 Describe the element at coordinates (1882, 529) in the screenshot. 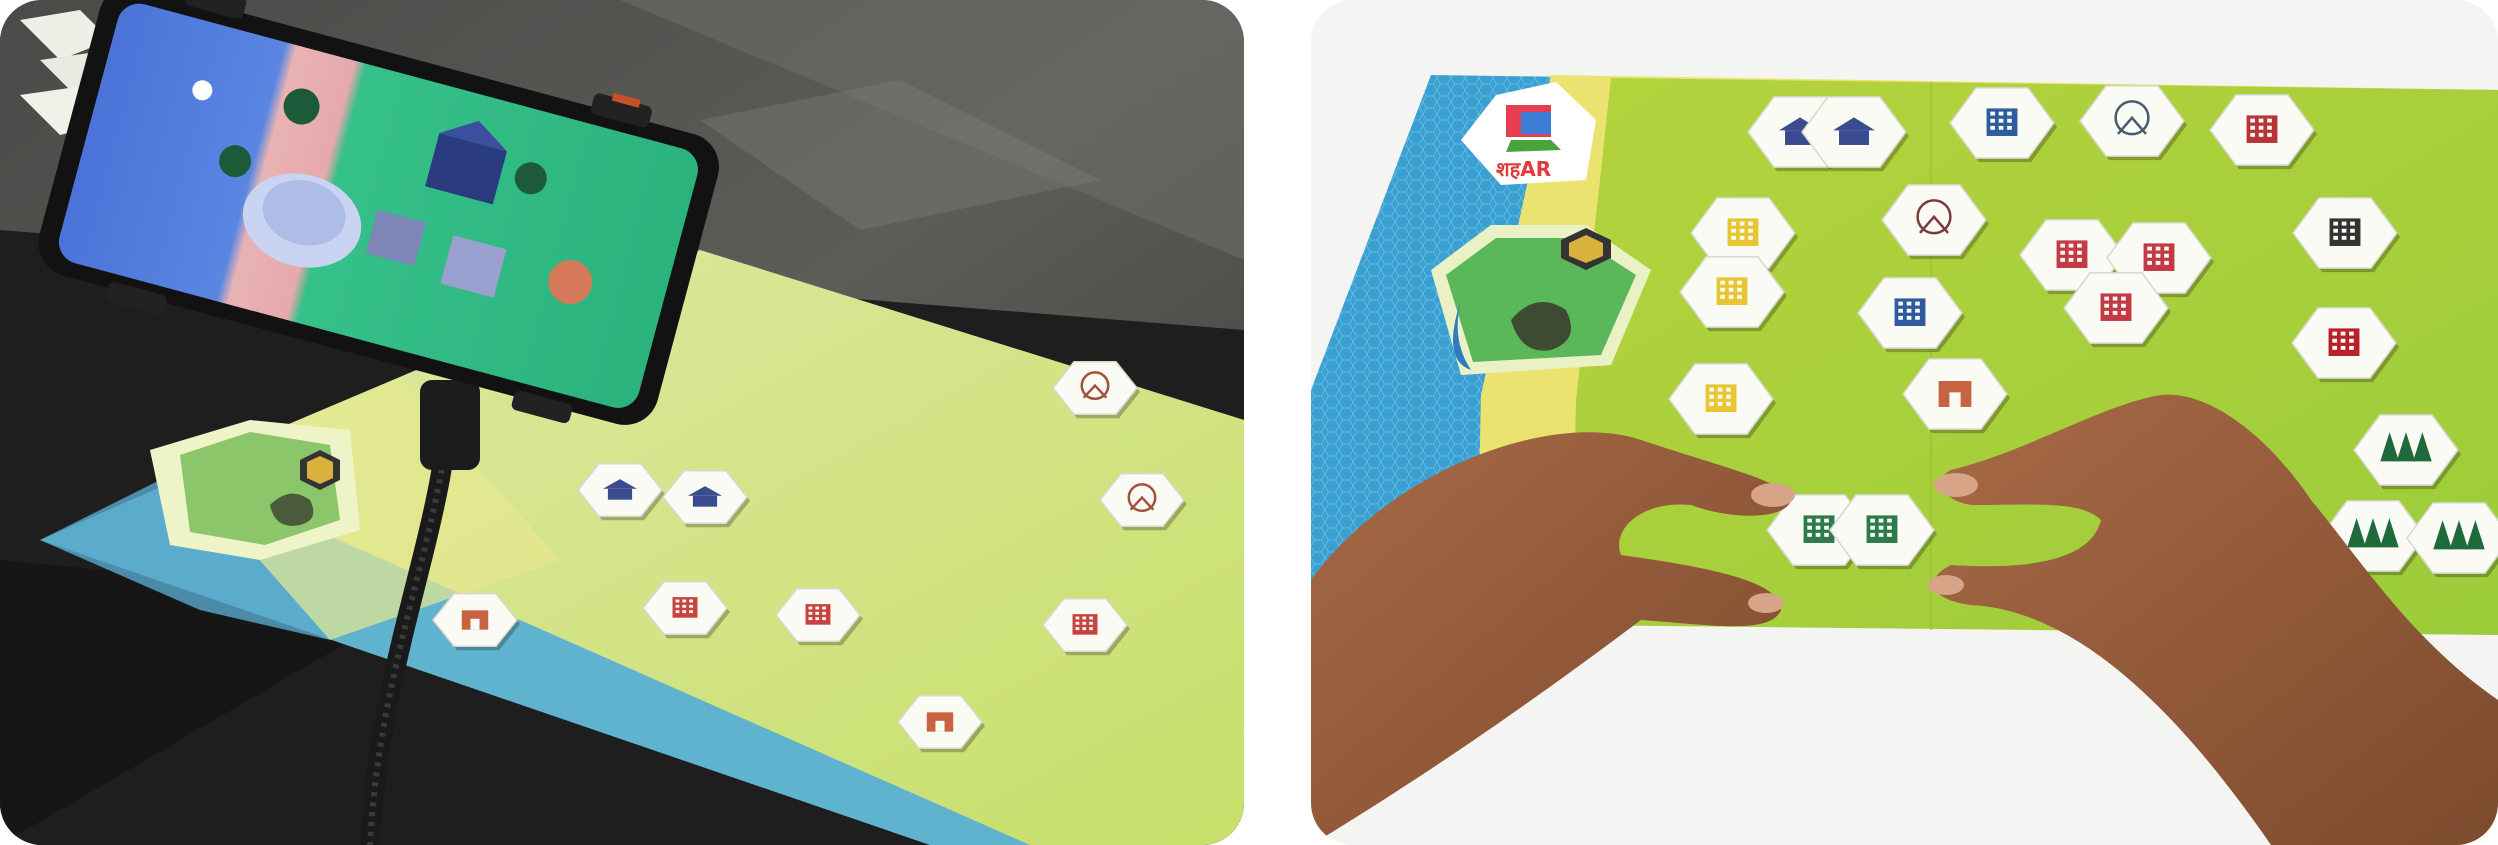

I see `green-shop-icon` at that location.